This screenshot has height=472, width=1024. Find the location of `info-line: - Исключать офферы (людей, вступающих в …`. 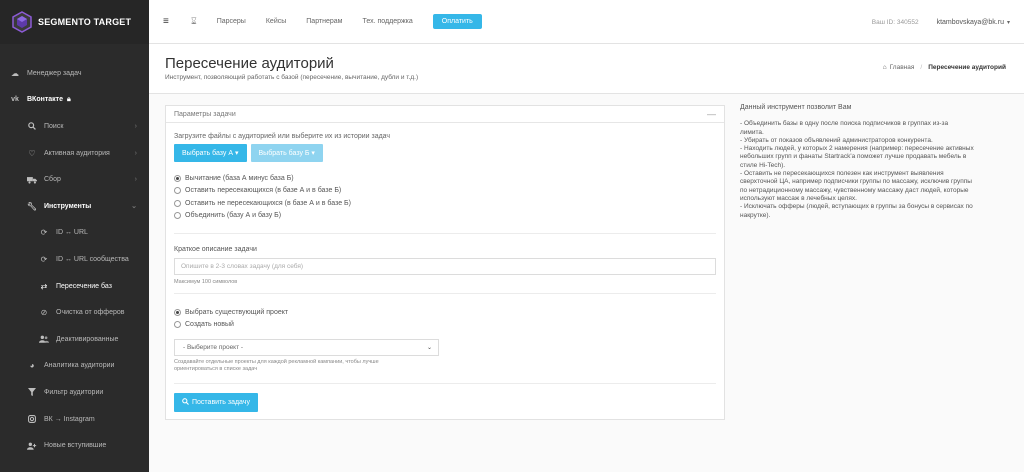

info-line: - Исключать офферы (людей, вступающих в … is located at coordinates (856, 207).